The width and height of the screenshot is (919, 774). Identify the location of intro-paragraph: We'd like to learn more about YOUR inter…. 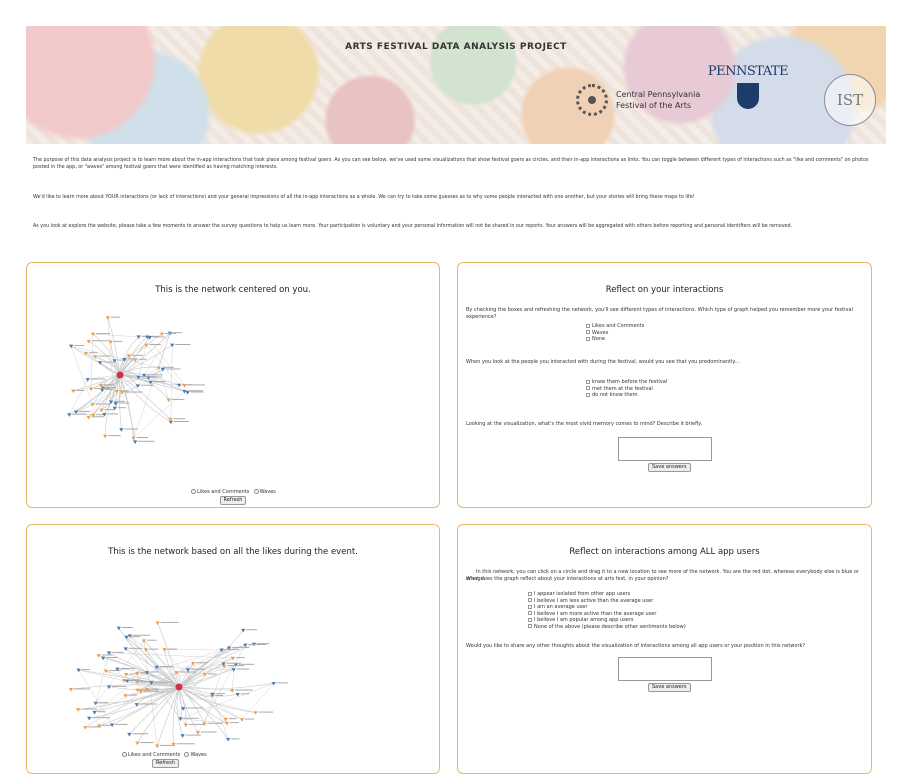
(458, 197).